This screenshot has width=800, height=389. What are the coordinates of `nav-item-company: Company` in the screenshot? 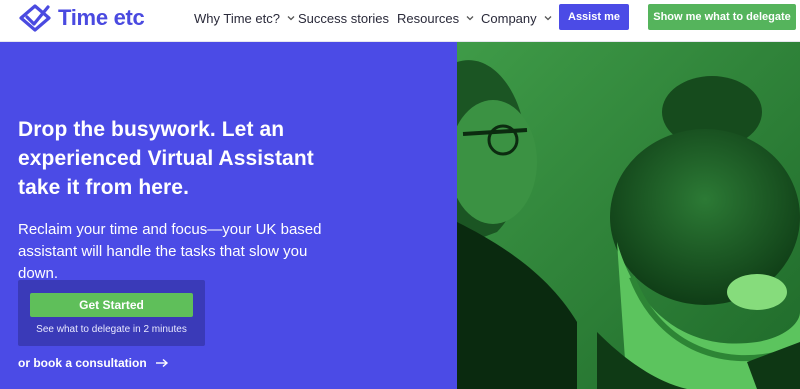 It's located at (517, 18).